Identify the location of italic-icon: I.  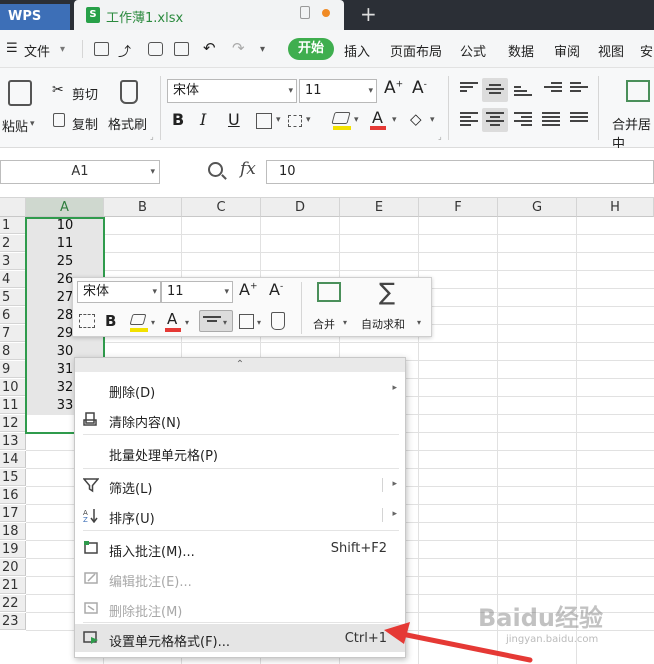
(203, 119).